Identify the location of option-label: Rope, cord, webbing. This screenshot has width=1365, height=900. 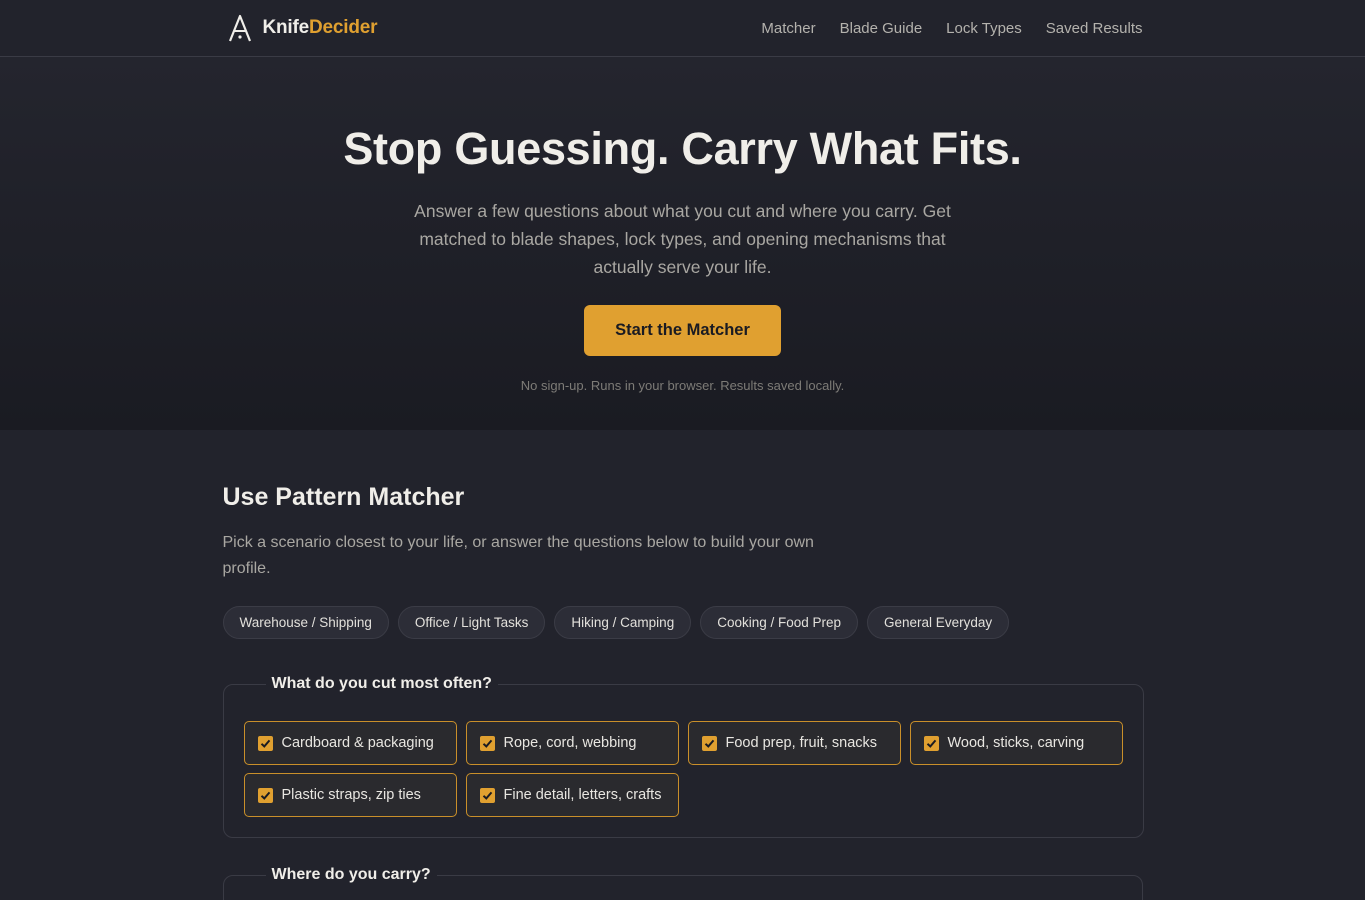
(570, 743).